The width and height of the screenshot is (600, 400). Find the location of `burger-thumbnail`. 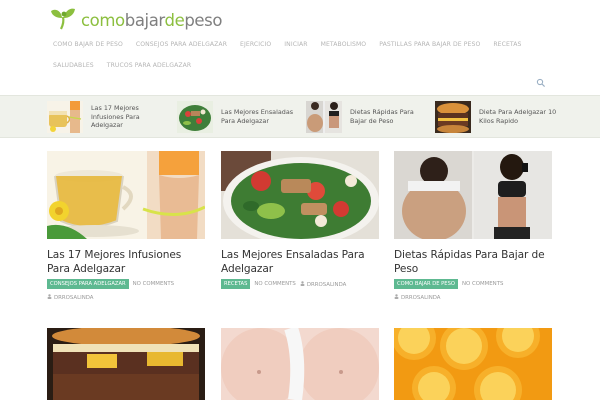

burger-thumbnail is located at coordinates (453, 117).